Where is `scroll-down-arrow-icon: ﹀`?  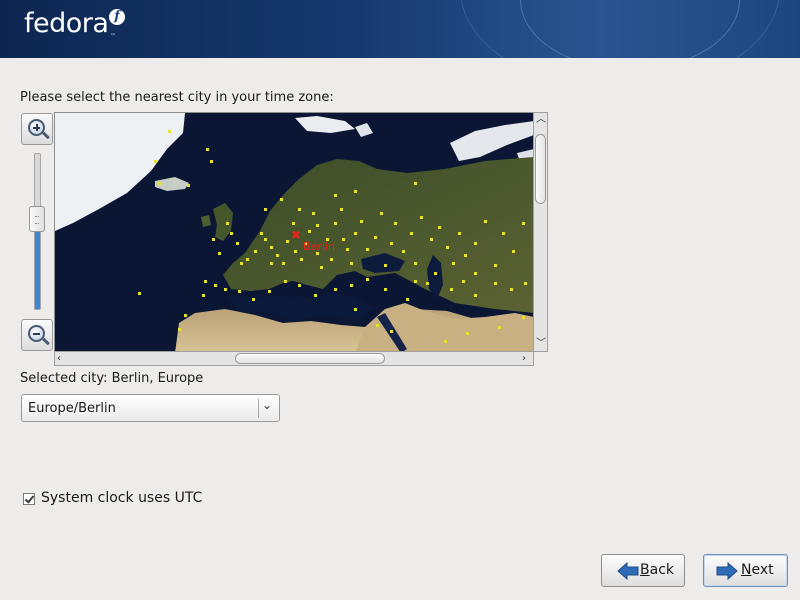
scroll-down-arrow-icon: ﹀ is located at coordinates (541, 344).